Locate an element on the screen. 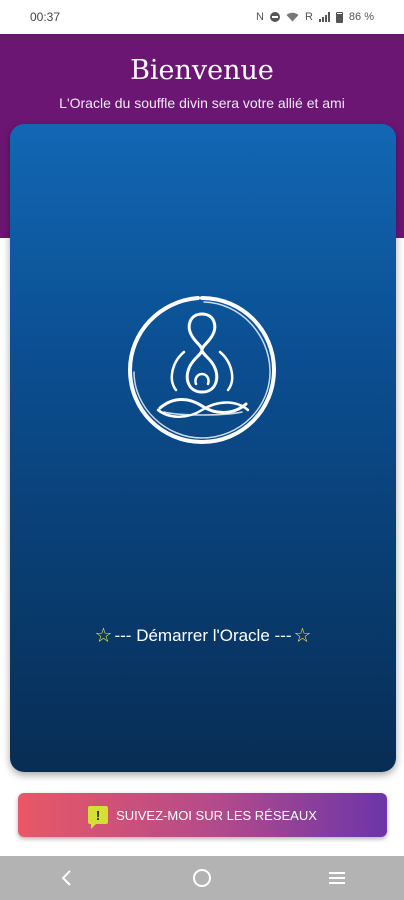 The image size is (404, 900). recents-menu-icon is located at coordinates (337, 878).